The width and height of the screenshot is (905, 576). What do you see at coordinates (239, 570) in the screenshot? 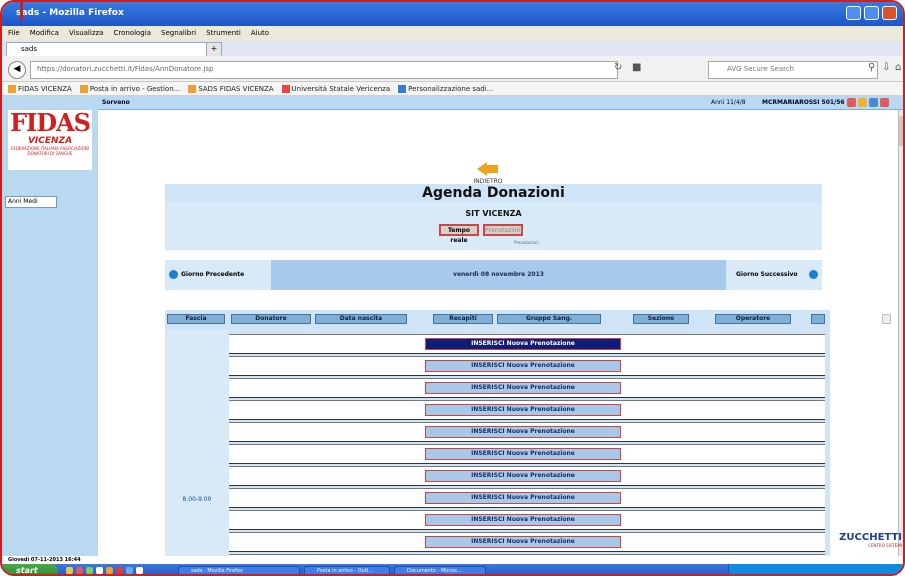
I see `taskbar-task: sads - Mozilla Firefox` at bounding box center [239, 570].